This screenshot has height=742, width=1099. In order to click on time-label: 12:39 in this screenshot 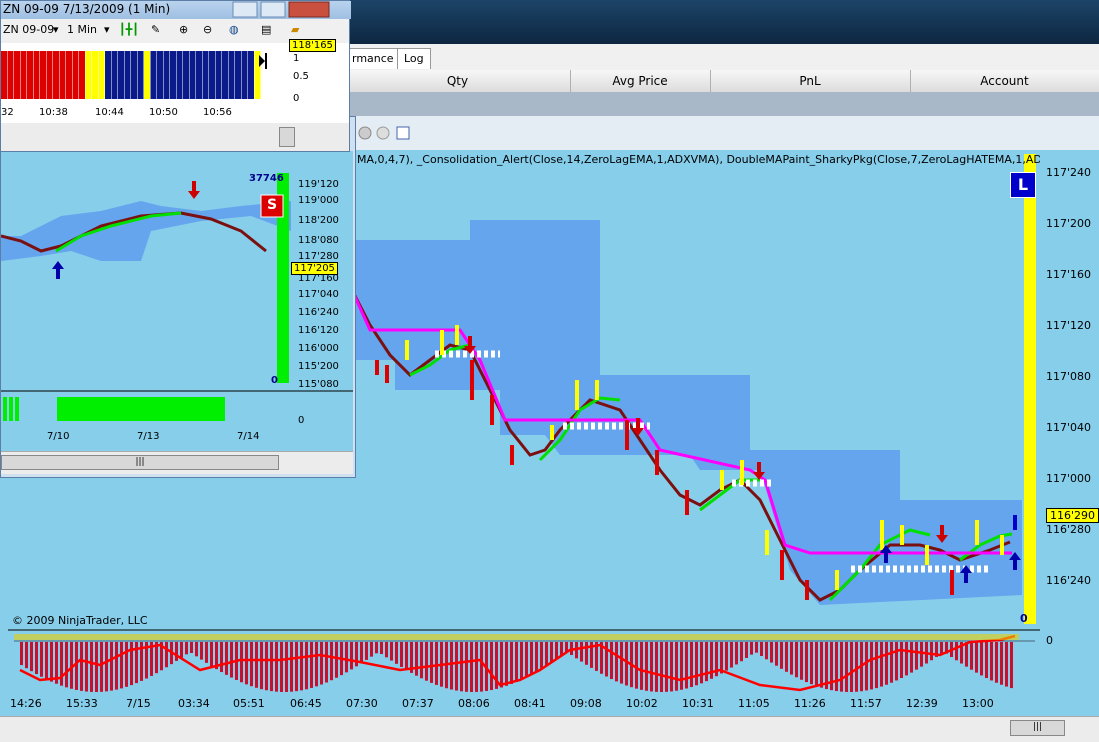, I will do `click(922, 703)`.